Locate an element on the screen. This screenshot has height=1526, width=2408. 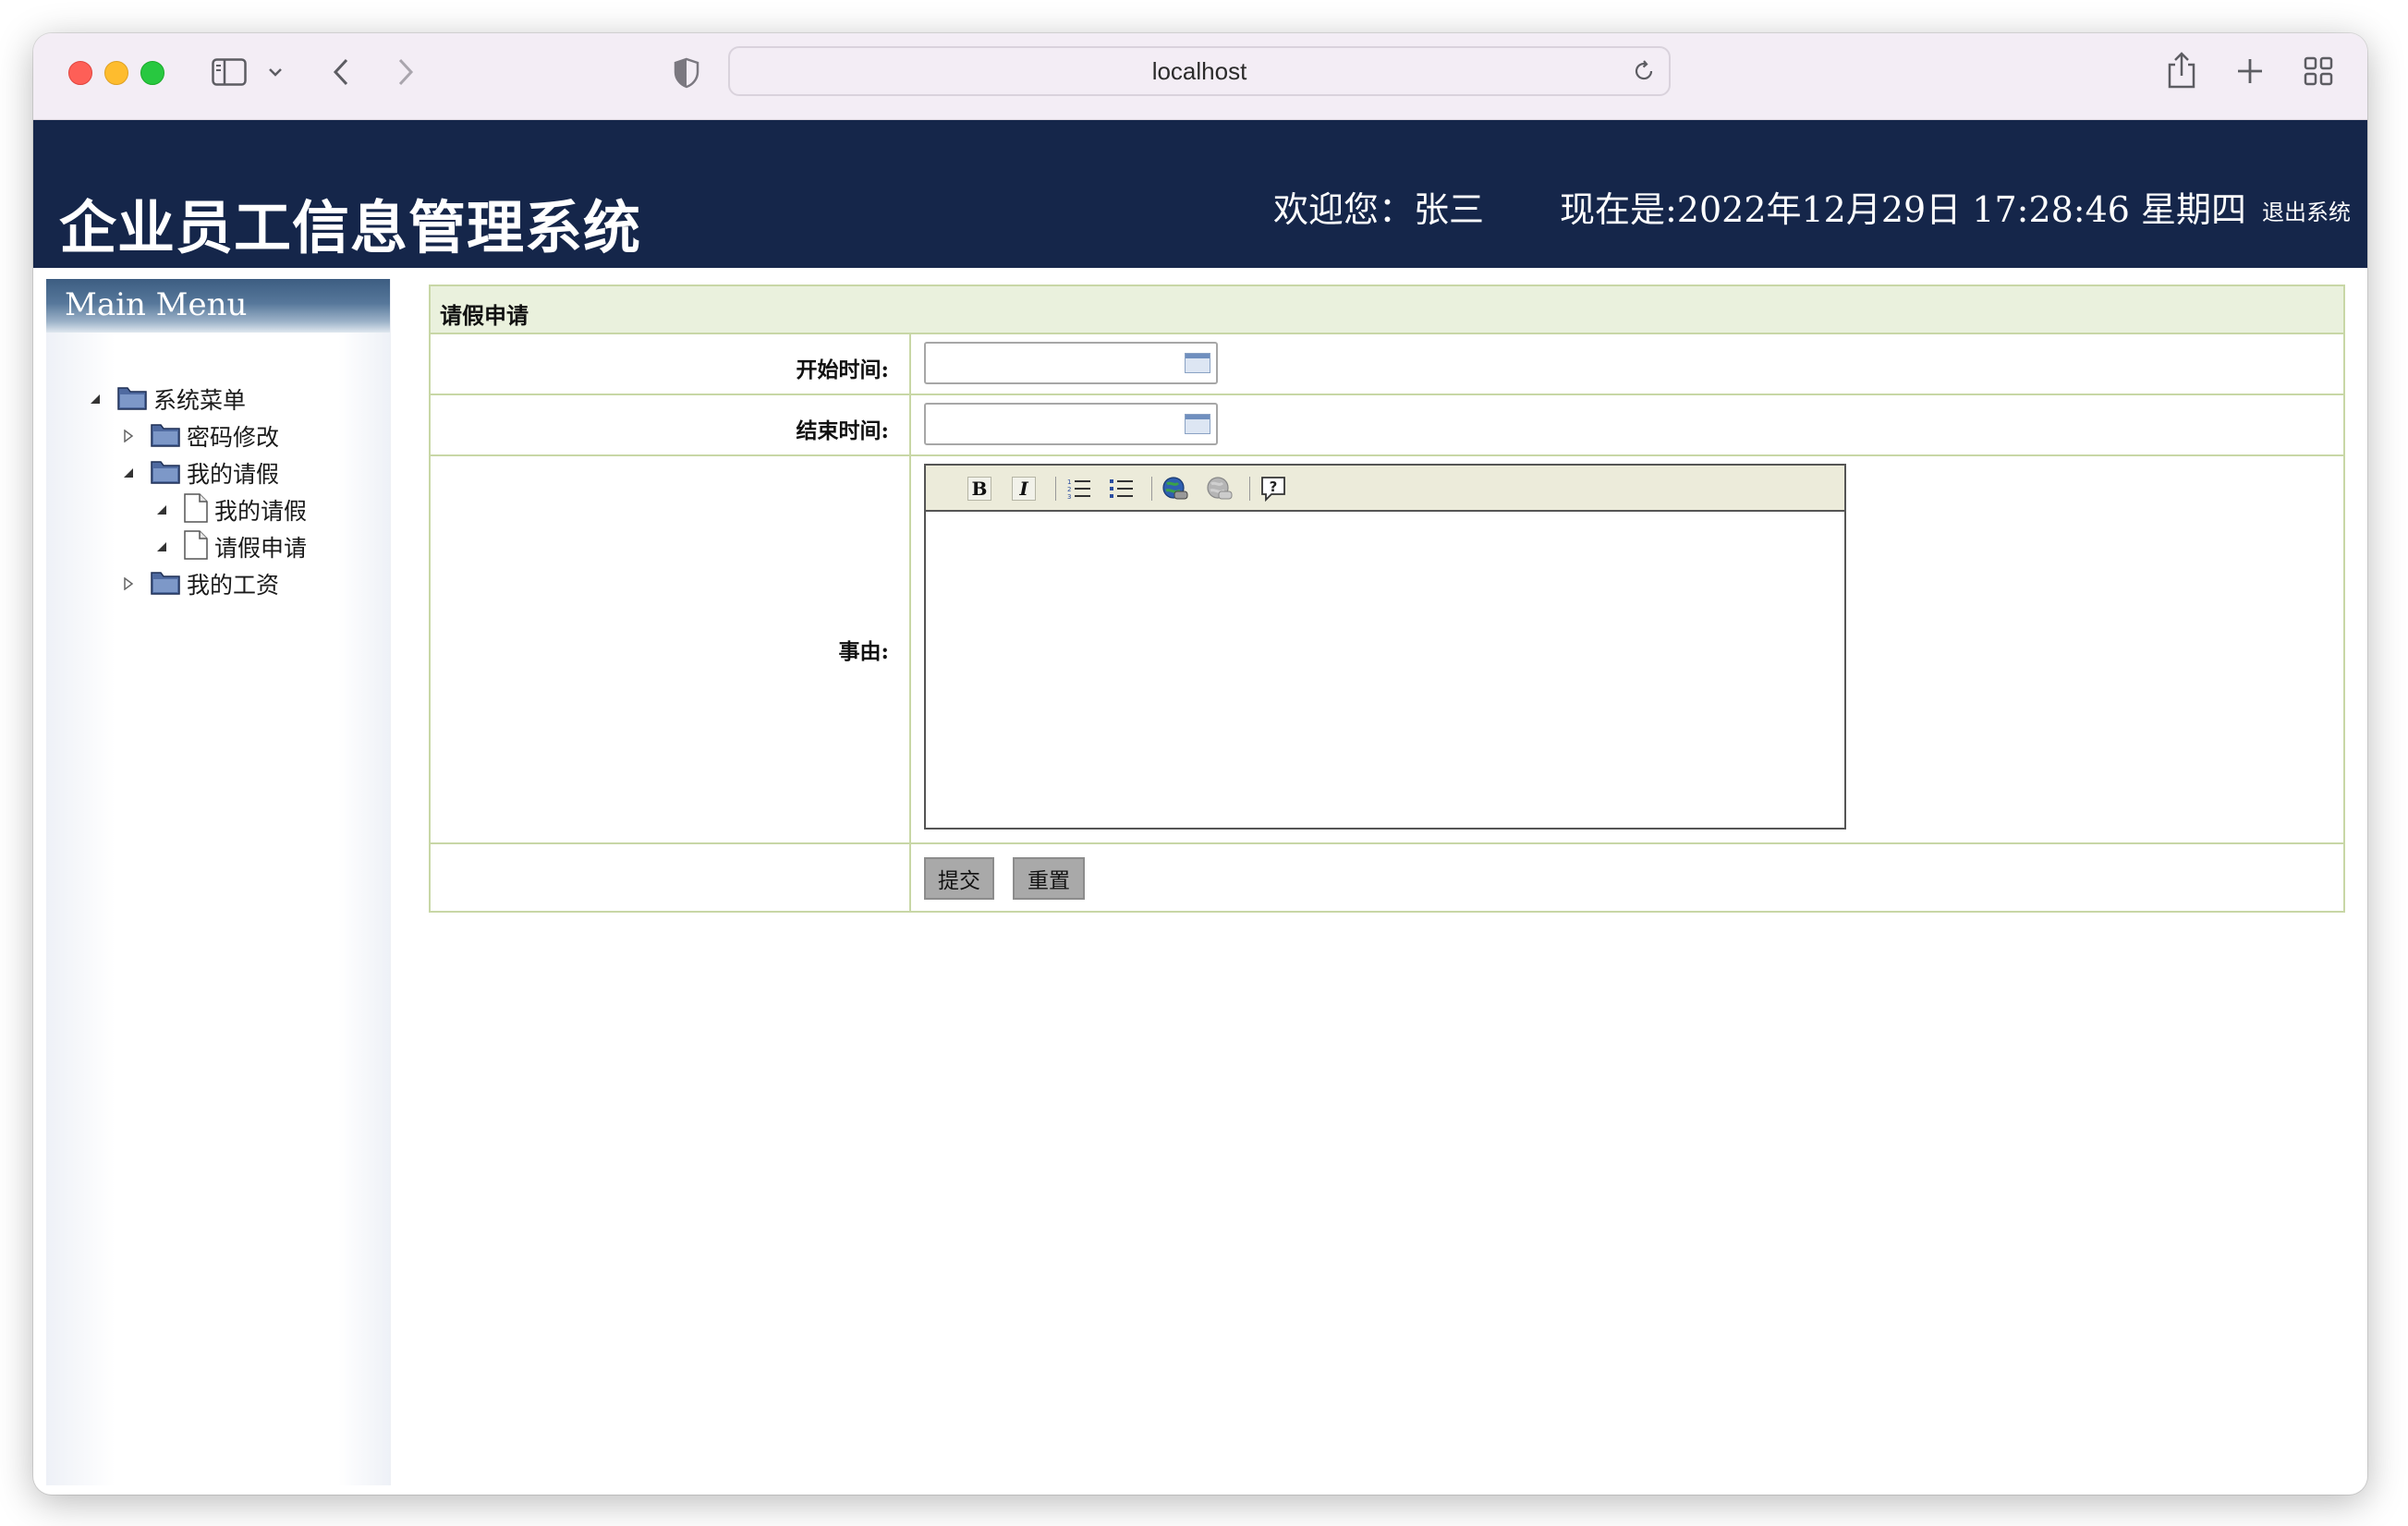
tree-item-my-leave: 我的请假 is located at coordinates (230, 510).